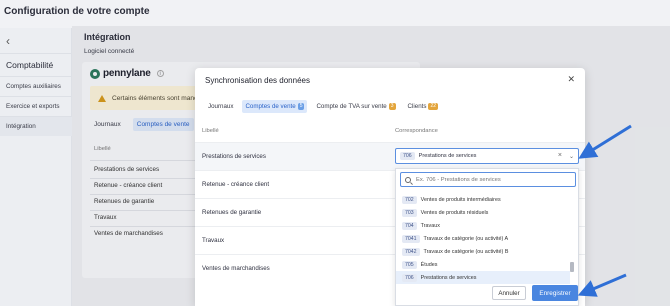  I want to click on list-item: 705 Études, so click(483, 264).